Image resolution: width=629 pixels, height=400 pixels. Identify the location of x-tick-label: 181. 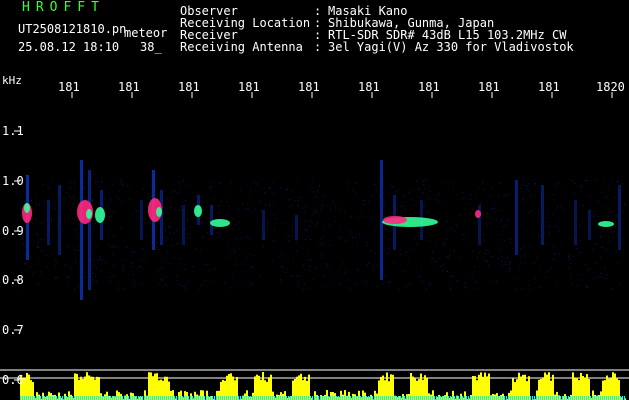
(489, 87).